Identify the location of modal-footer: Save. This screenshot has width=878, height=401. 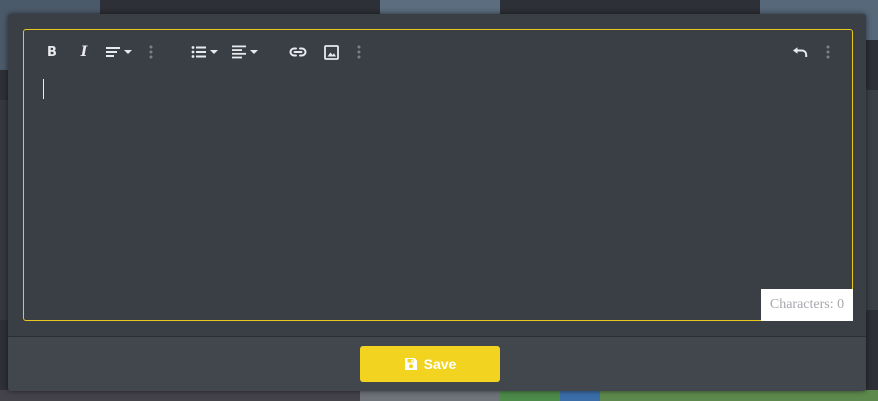
(437, 364).